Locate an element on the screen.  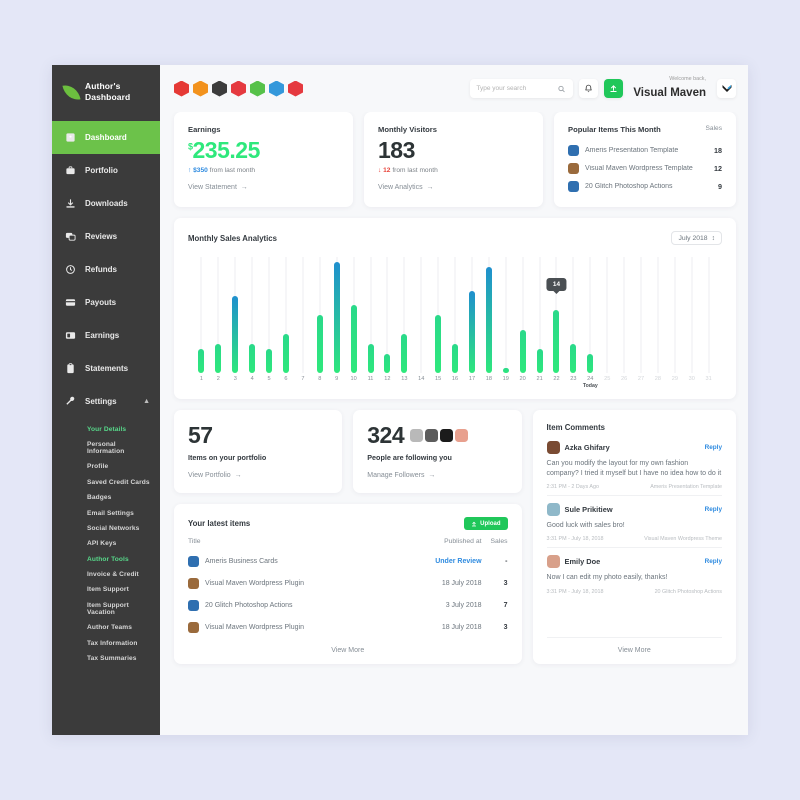
follower-avatar is located at coordinates (432, 435).